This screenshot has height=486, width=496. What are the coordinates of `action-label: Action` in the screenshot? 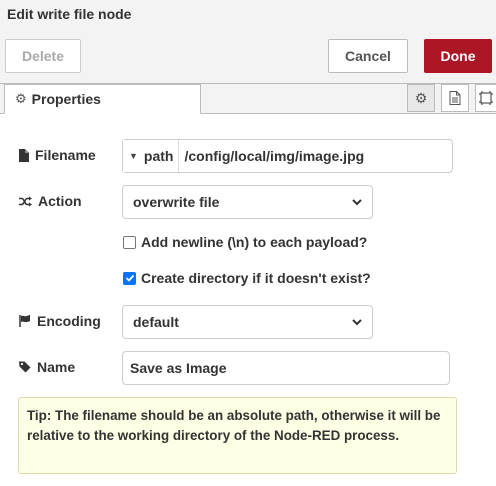 It's located at (50, 201).